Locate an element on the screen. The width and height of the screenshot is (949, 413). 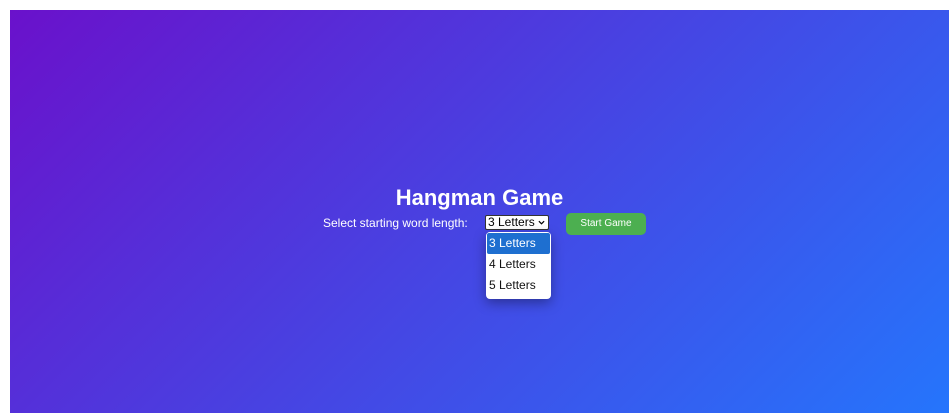
word-length-dropdown: 3 Letters 4 Letters 5 Letters is located at coordinates (518, 265).